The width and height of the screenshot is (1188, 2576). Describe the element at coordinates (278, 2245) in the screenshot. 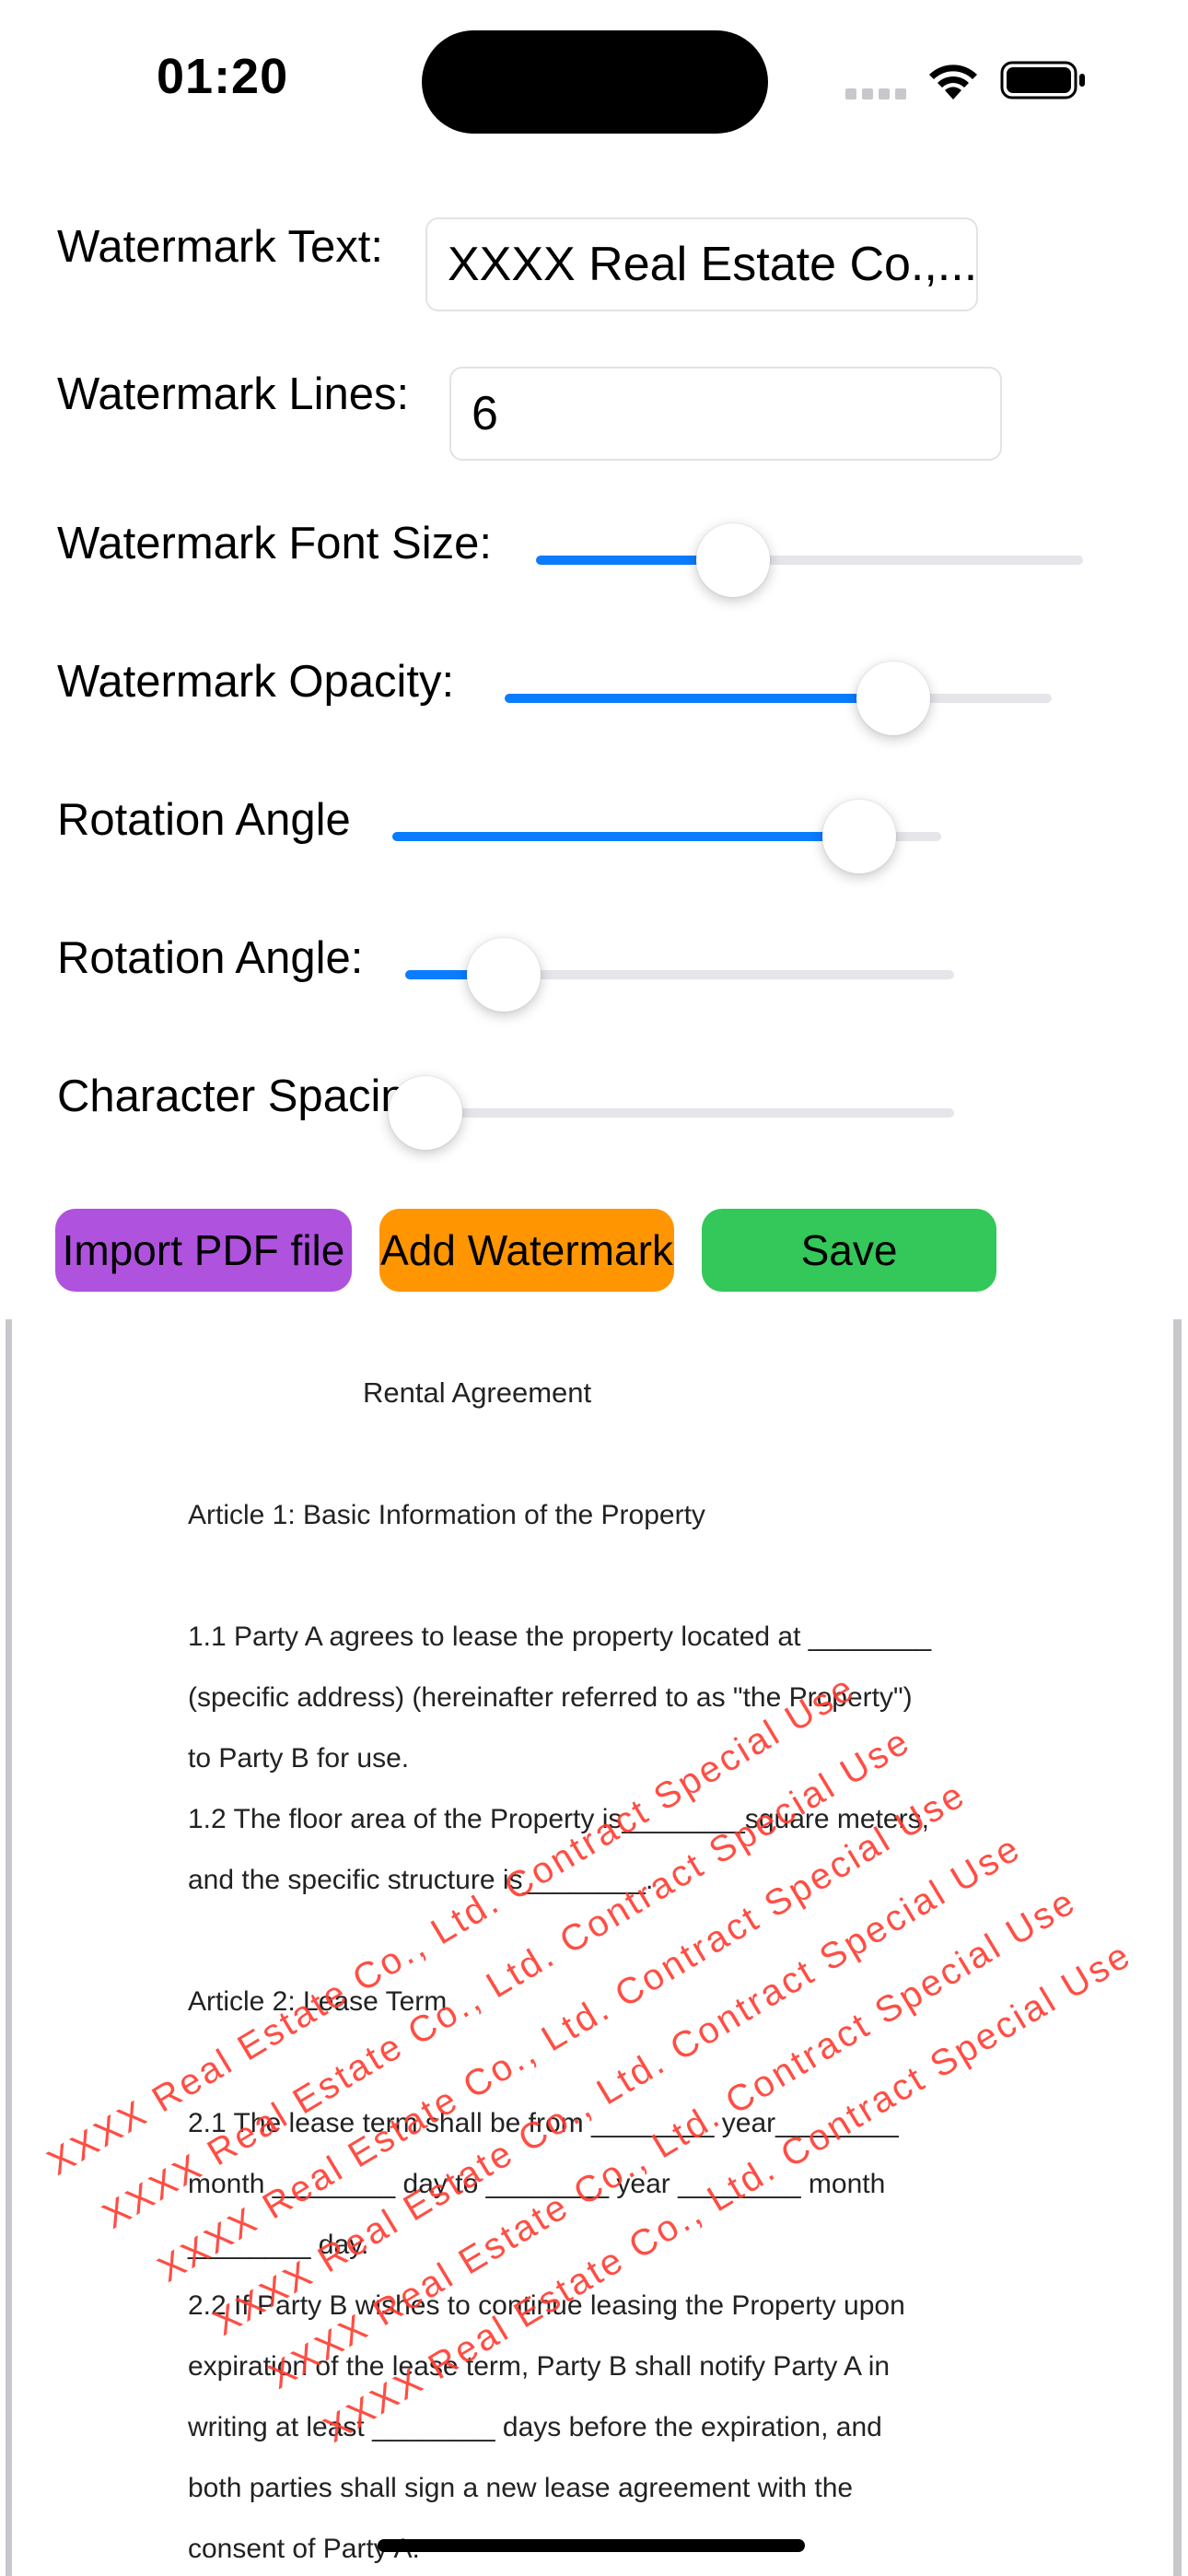

I see `document-line: ________ day.` at that location.